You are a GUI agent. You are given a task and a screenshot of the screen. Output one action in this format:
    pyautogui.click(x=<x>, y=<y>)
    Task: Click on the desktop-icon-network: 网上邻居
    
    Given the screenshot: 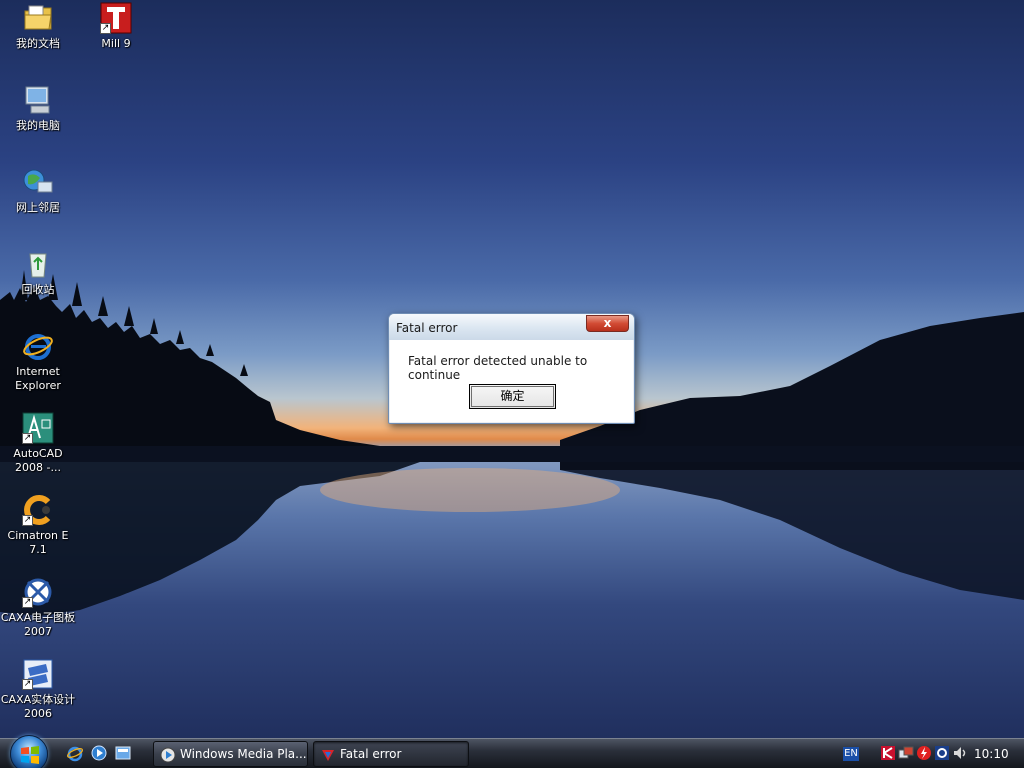 What is the action you would take?
    pyautogui.click(x=38, y=190)
    